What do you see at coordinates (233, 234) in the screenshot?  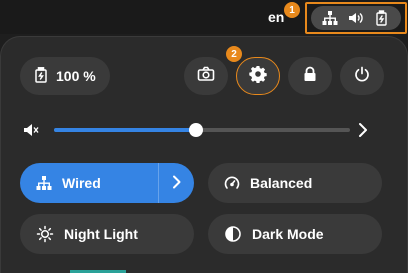 I see `dark-mode-icon` at bounding box center [233, 234].